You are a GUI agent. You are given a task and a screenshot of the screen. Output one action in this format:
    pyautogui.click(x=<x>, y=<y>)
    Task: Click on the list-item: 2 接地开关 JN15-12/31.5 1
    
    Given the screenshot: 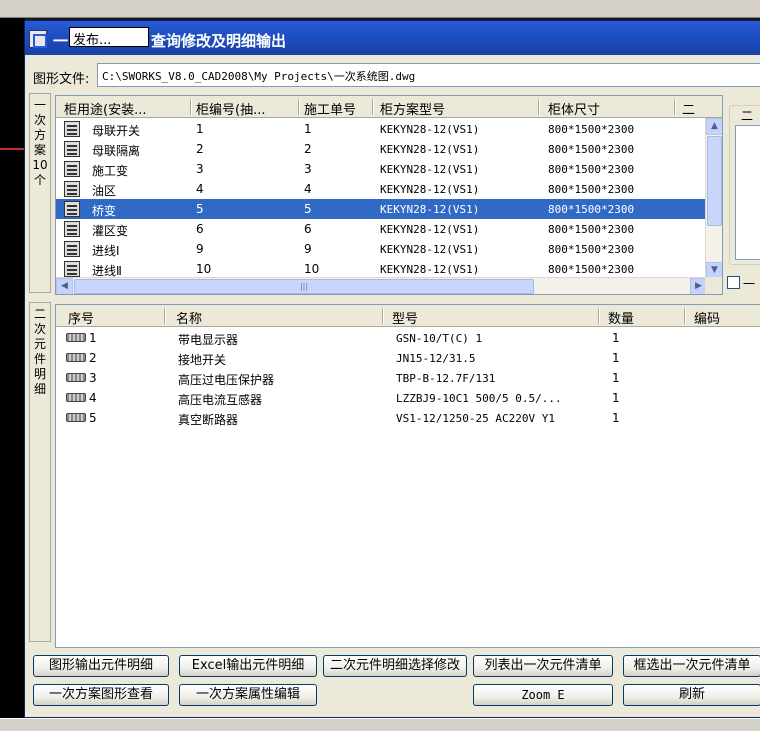 What is the action you would take?
    pyautogui.click(x=408, y=358)
    